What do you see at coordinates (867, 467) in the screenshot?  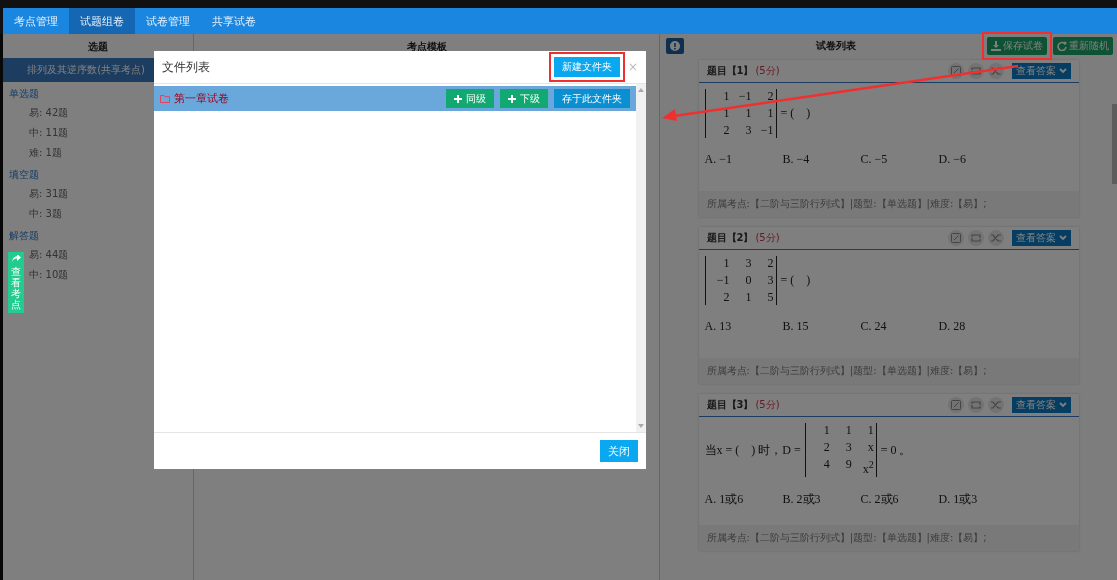 I see `matrix-entry: x$^{2}$` at bounding box center [867, 467].